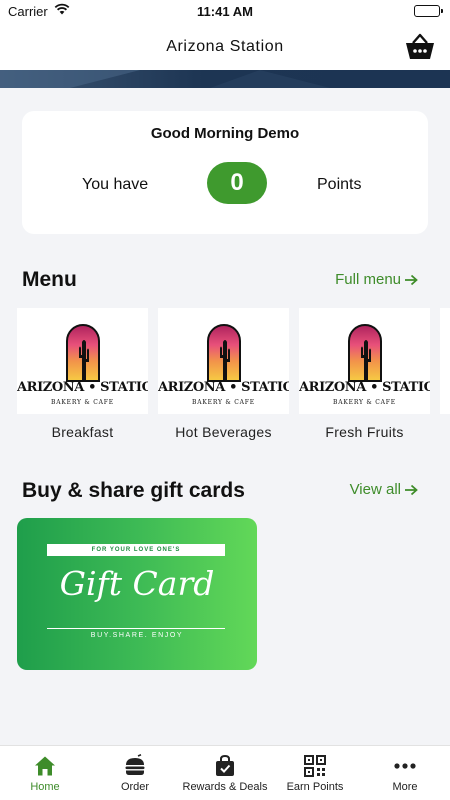  I want to click on view-all-label: View all, so click(375, 489).